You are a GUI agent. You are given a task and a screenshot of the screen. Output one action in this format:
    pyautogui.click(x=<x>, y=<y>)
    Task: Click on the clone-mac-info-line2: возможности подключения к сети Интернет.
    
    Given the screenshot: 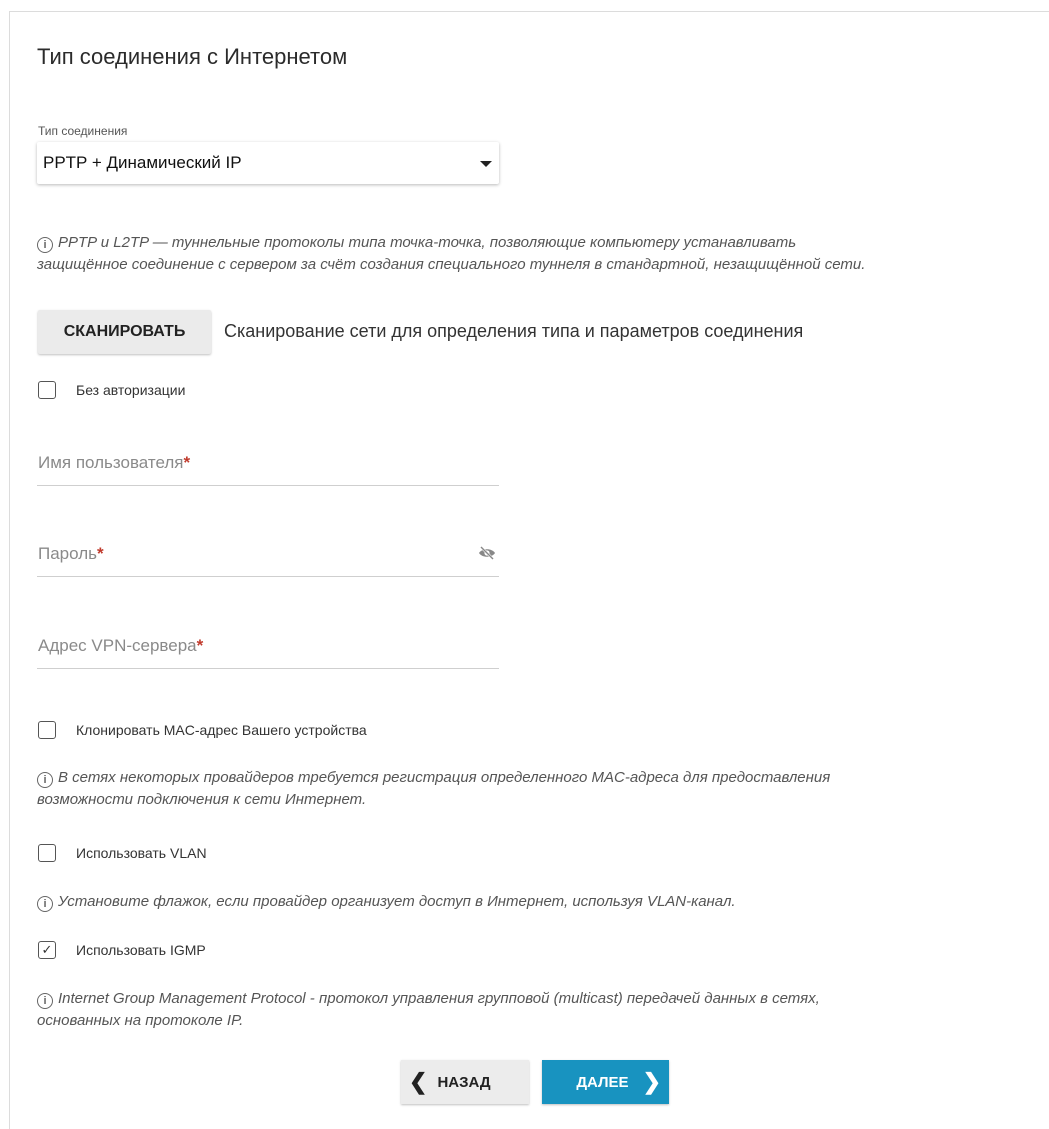 What is the action you would take?
    pyautogui.click(x=202, y=799)
    